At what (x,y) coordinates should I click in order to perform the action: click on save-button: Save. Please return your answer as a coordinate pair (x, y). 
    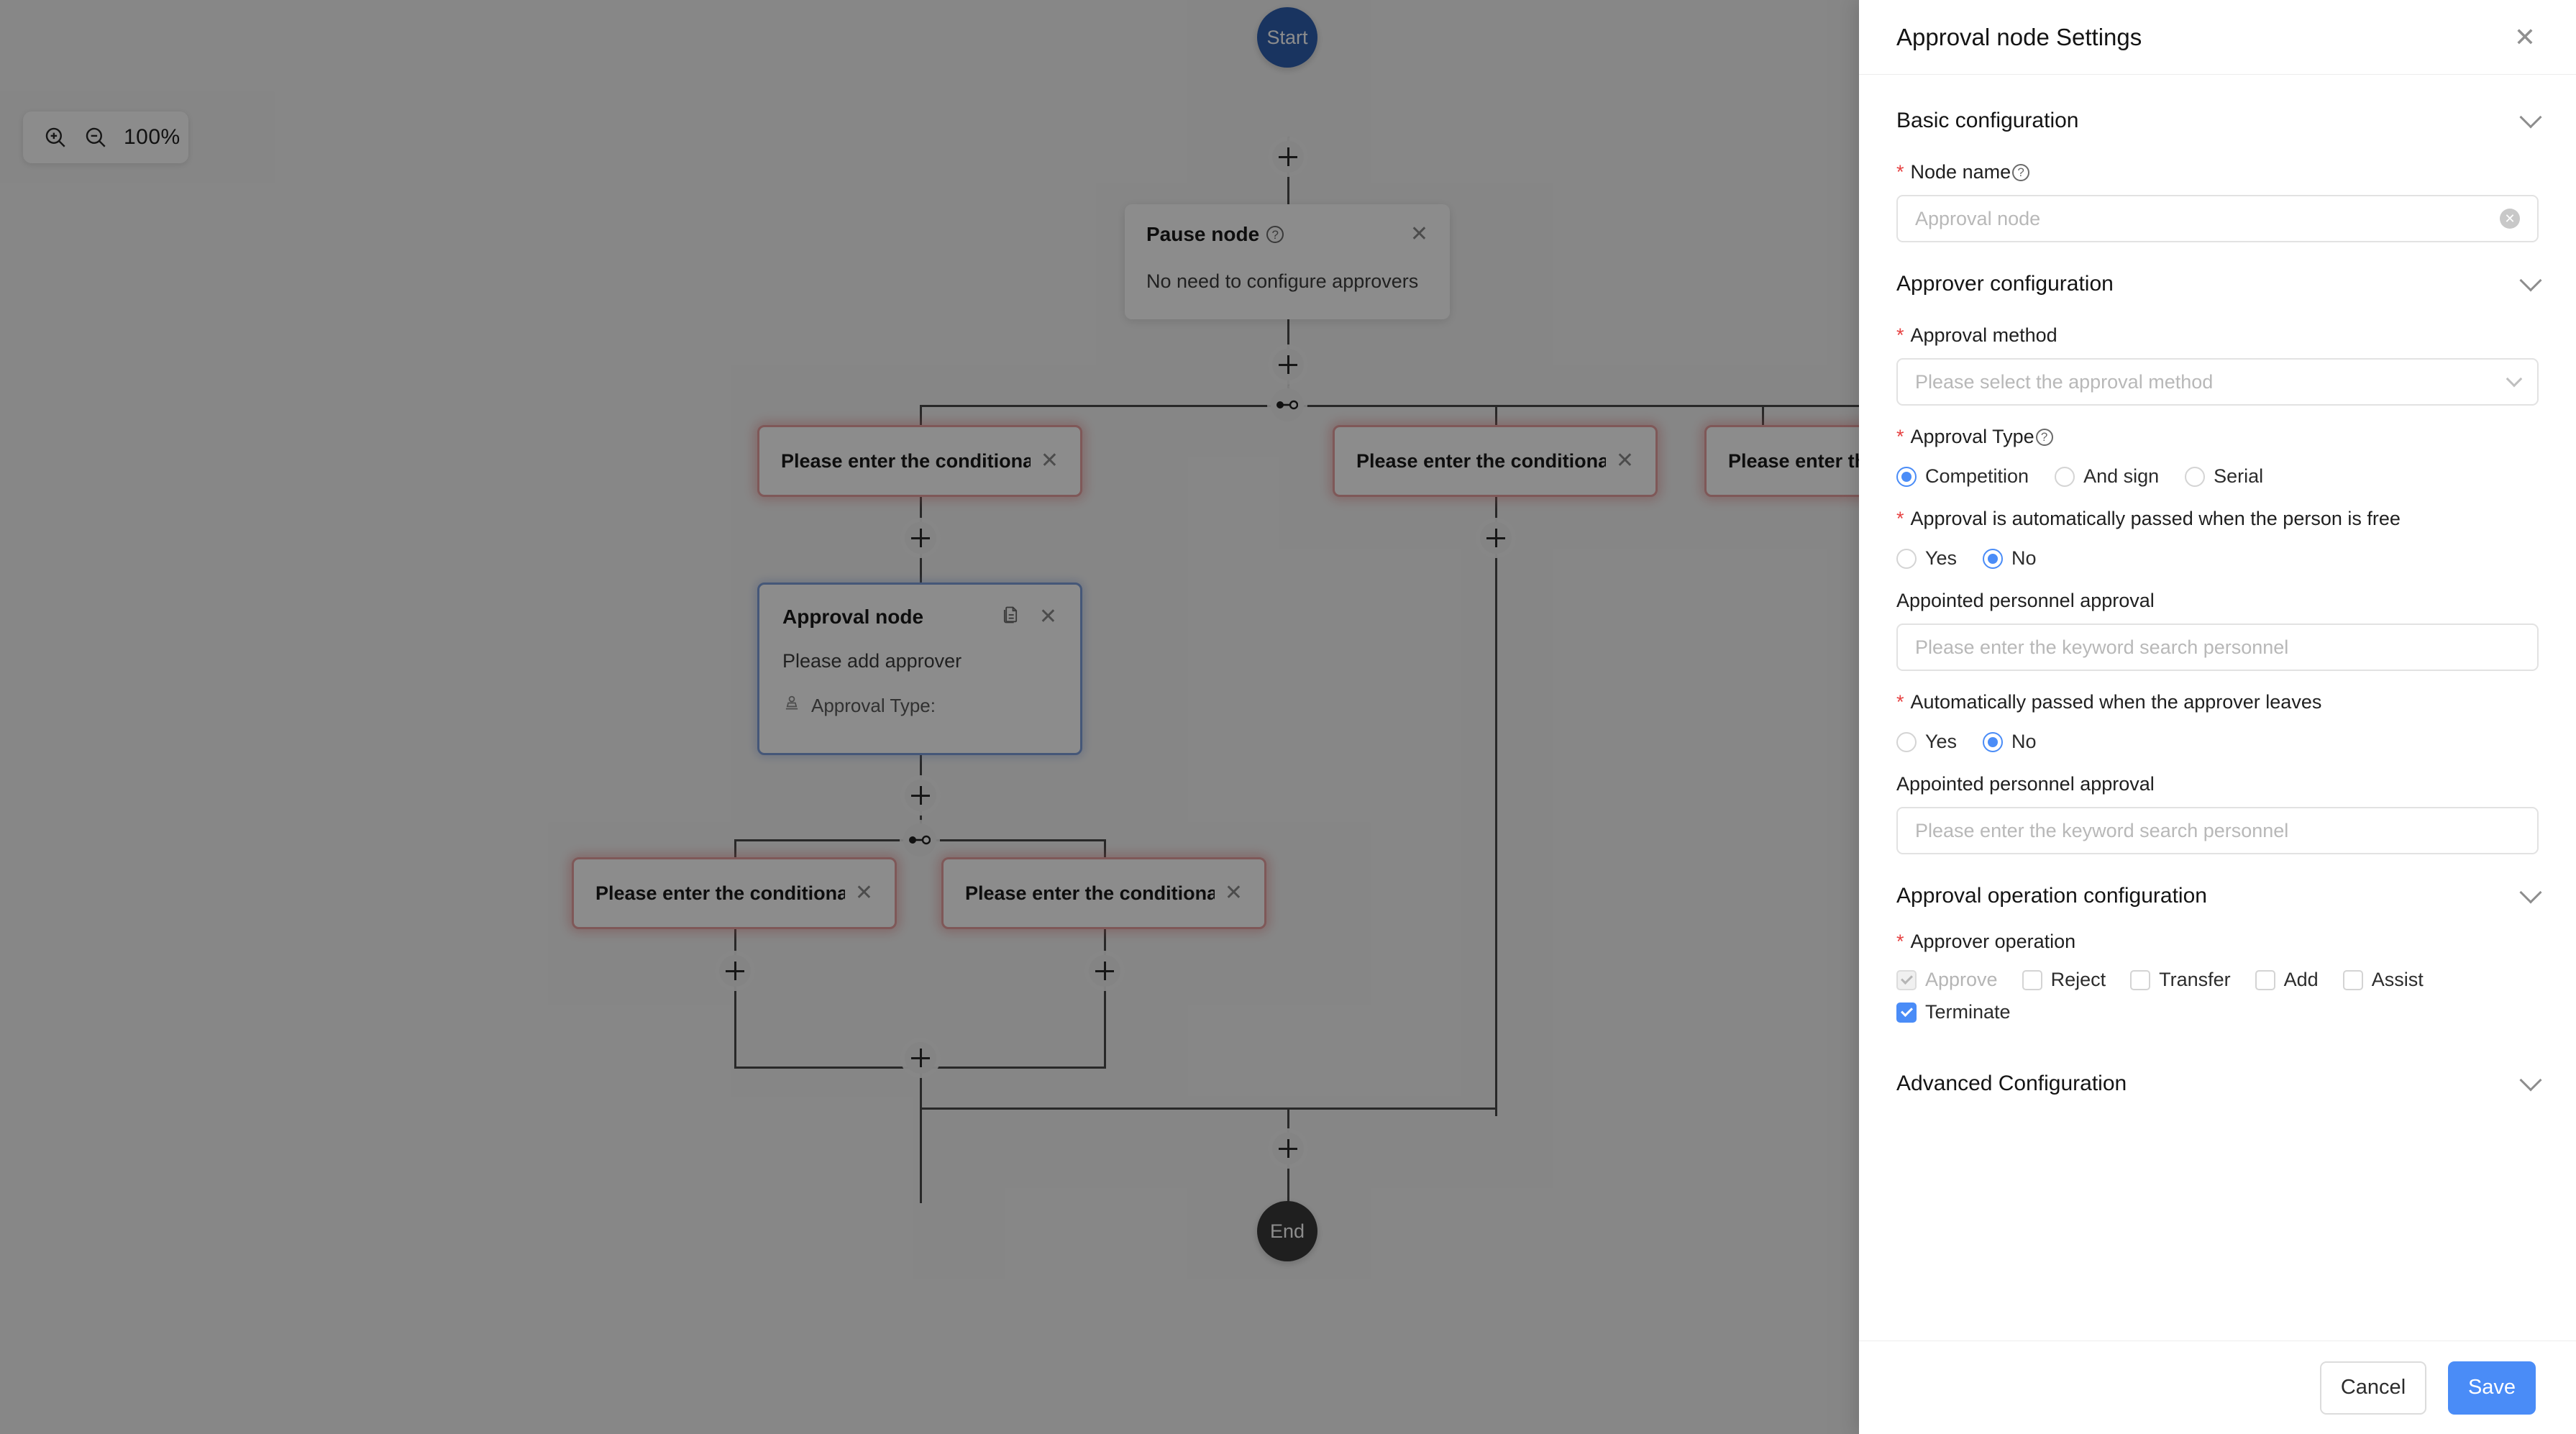
    Looking at the image, I should click on (2492, 1388).